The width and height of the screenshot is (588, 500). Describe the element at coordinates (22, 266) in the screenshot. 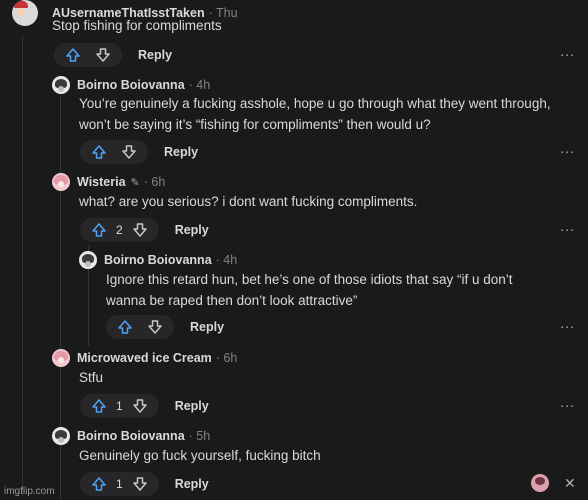

I see `thread-line` at that location.